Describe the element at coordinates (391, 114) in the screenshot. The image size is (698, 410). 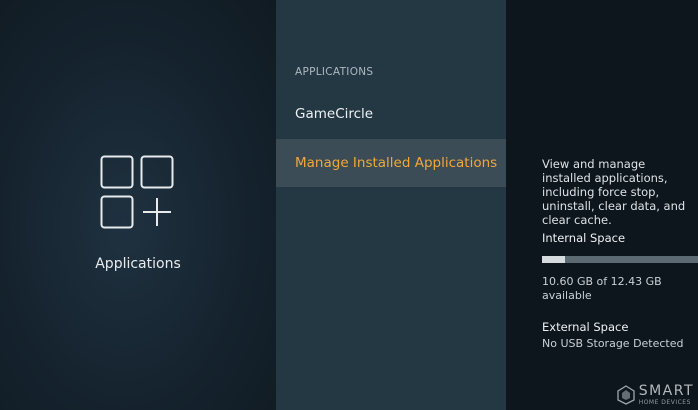
I see `menu-item-gamecircle: GameCircle` at that location.